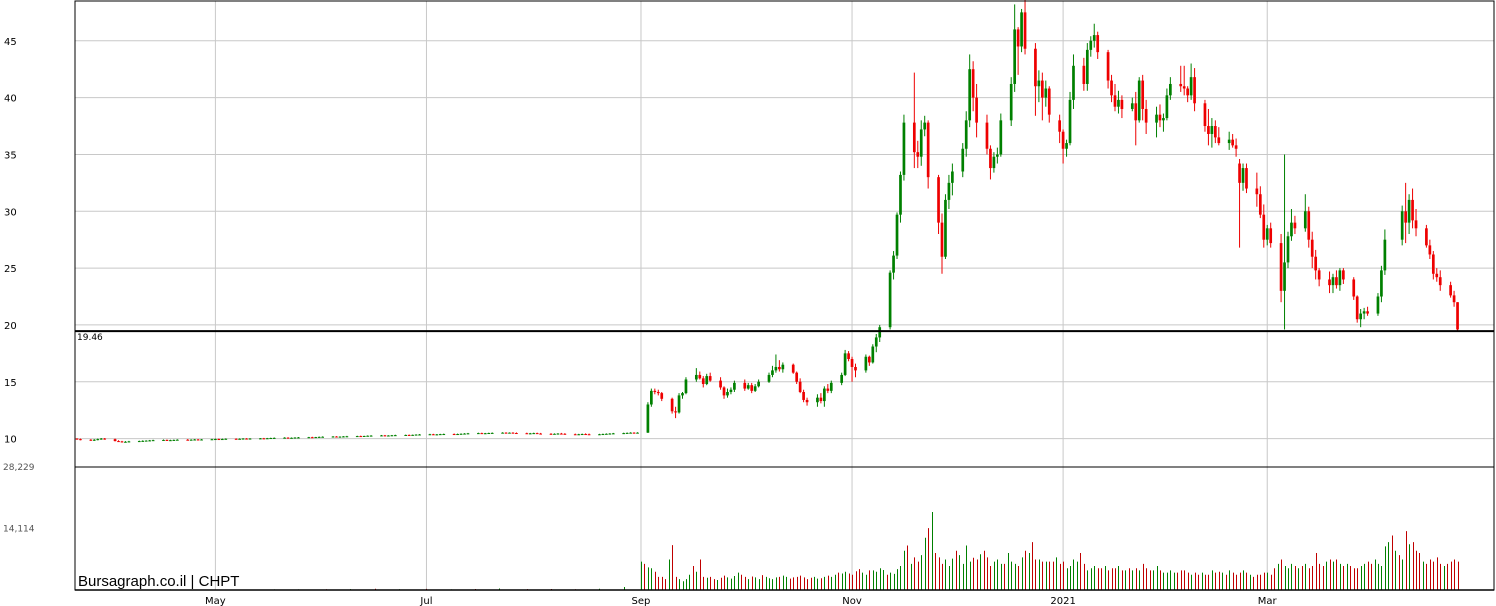 The height and width of the screenshot is (606, 1496). What do you see at coordinates (10, 212) in the screenshot?
I see `price-tick-label: 30` at bounding box center [10, 212].